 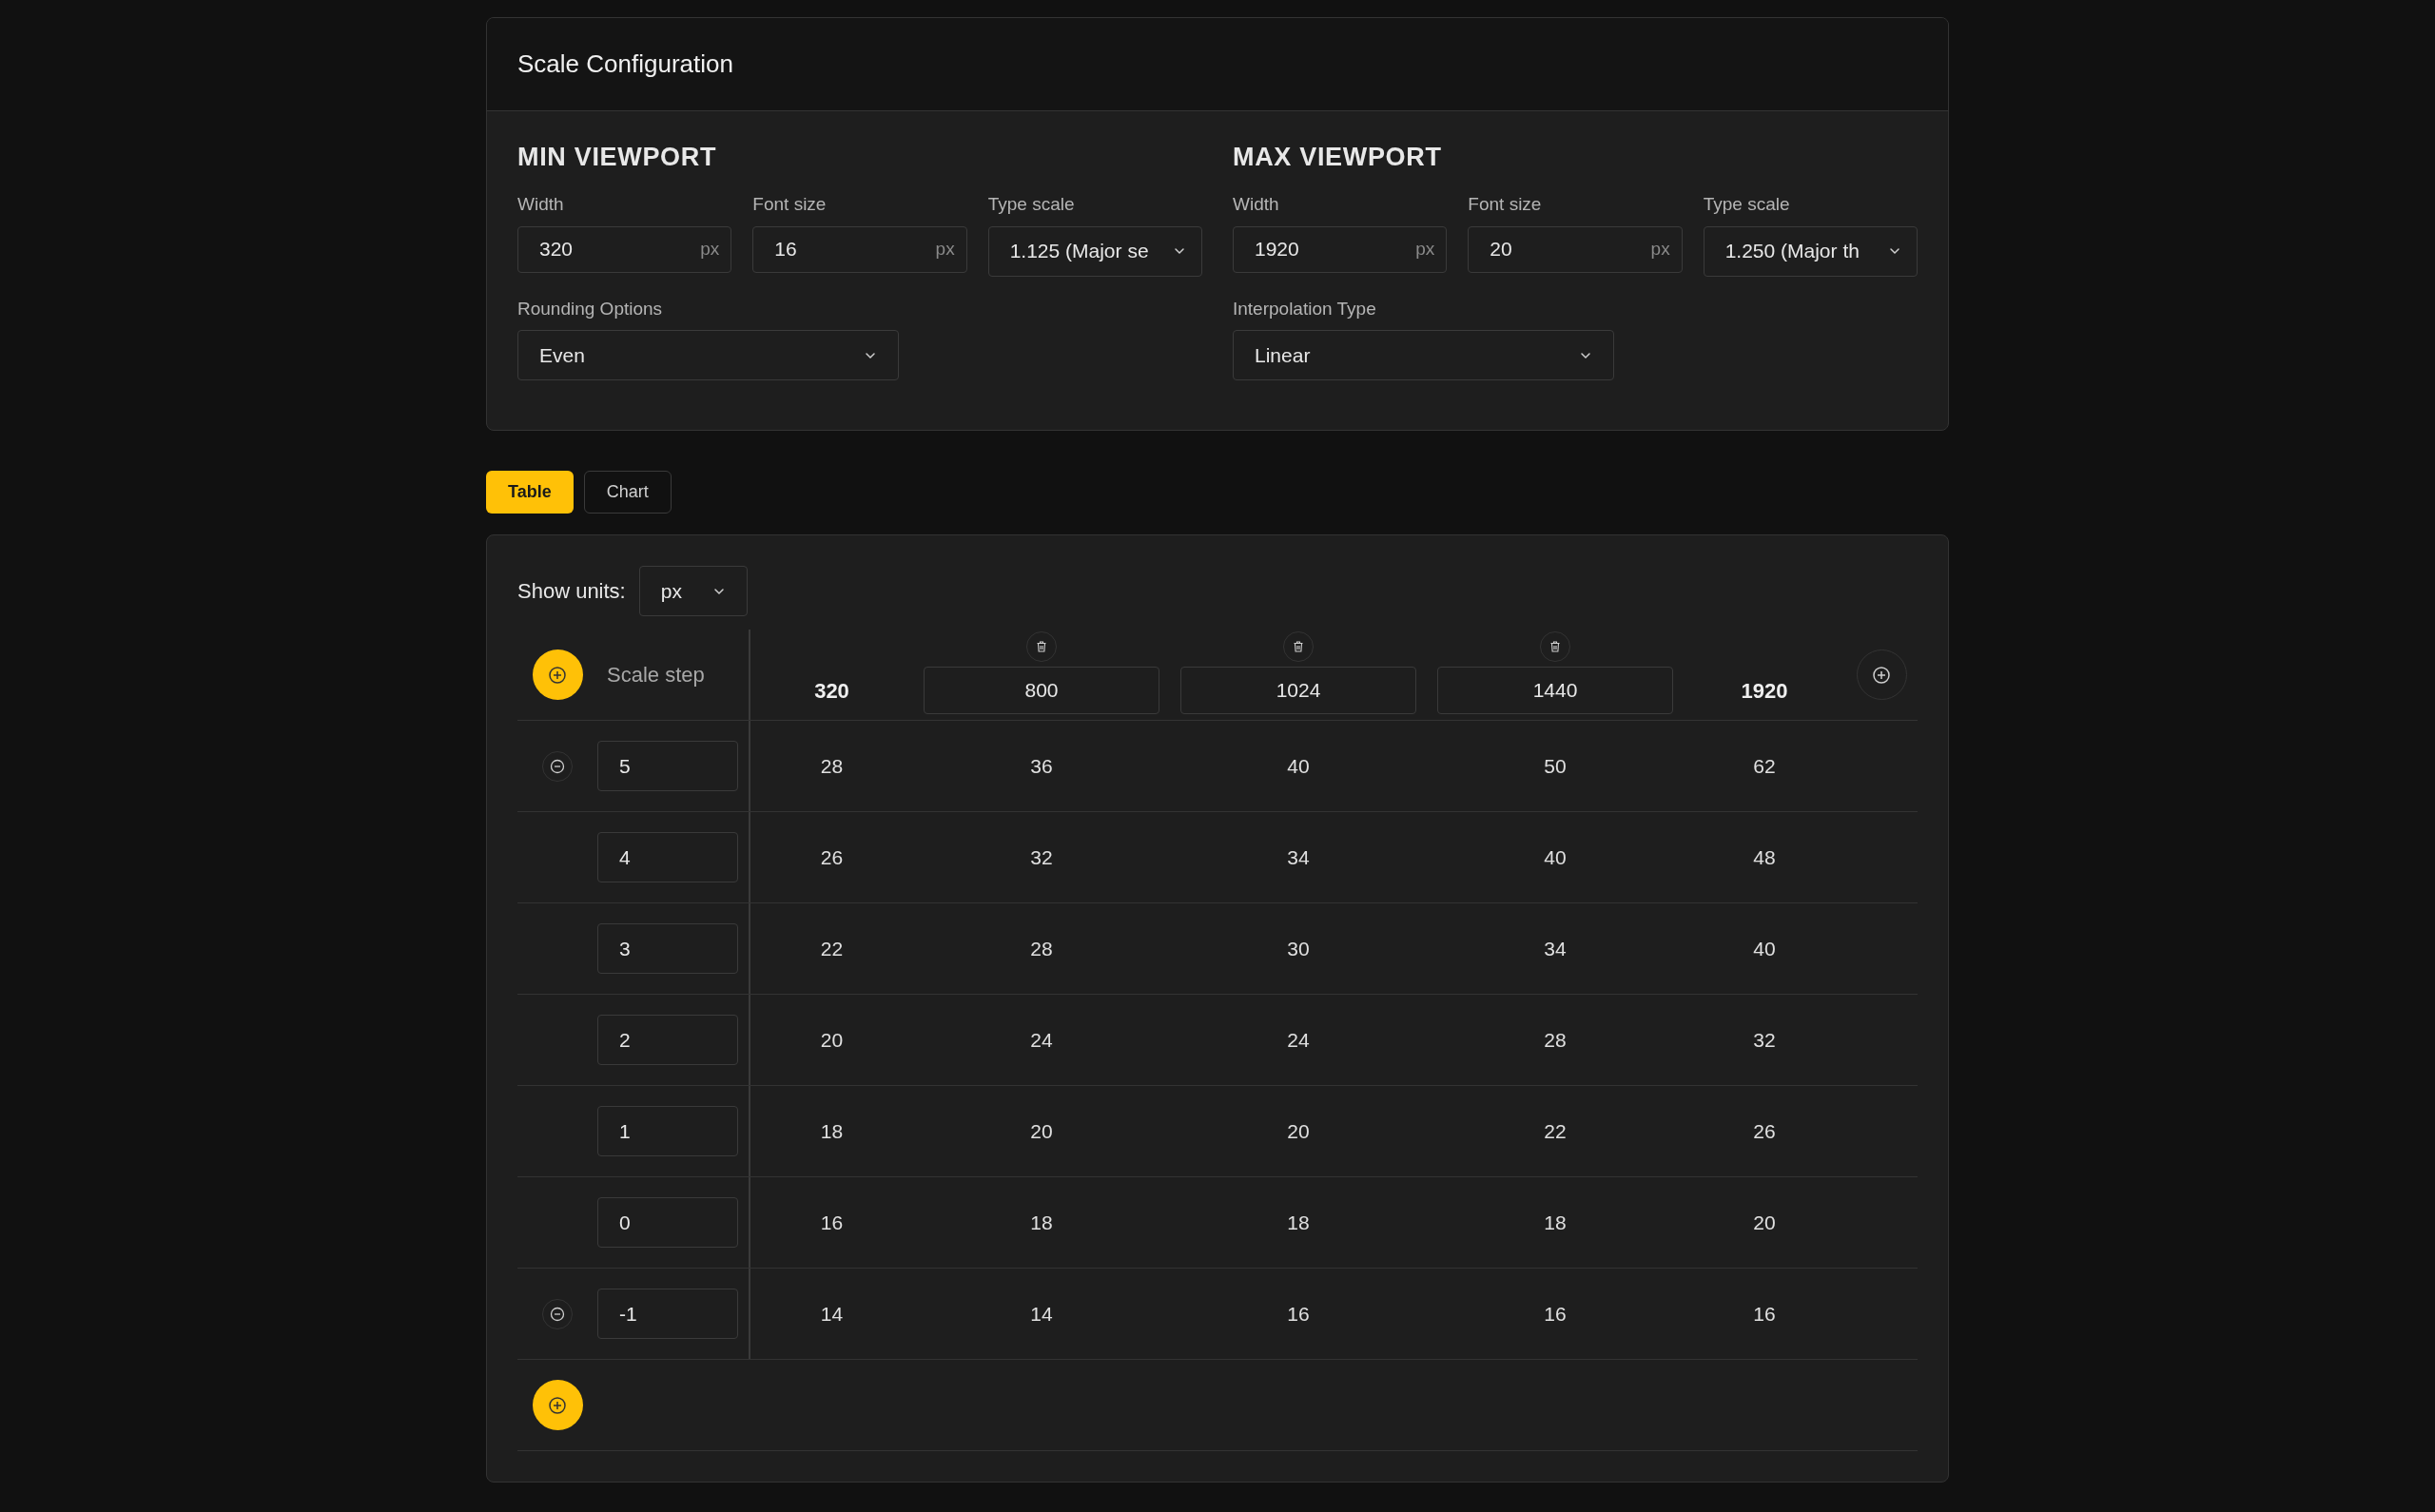 What do you see at coordinates (667, 1314) in the screenshot?
I see `step-input: -1` at bounding box center [667, 1314].